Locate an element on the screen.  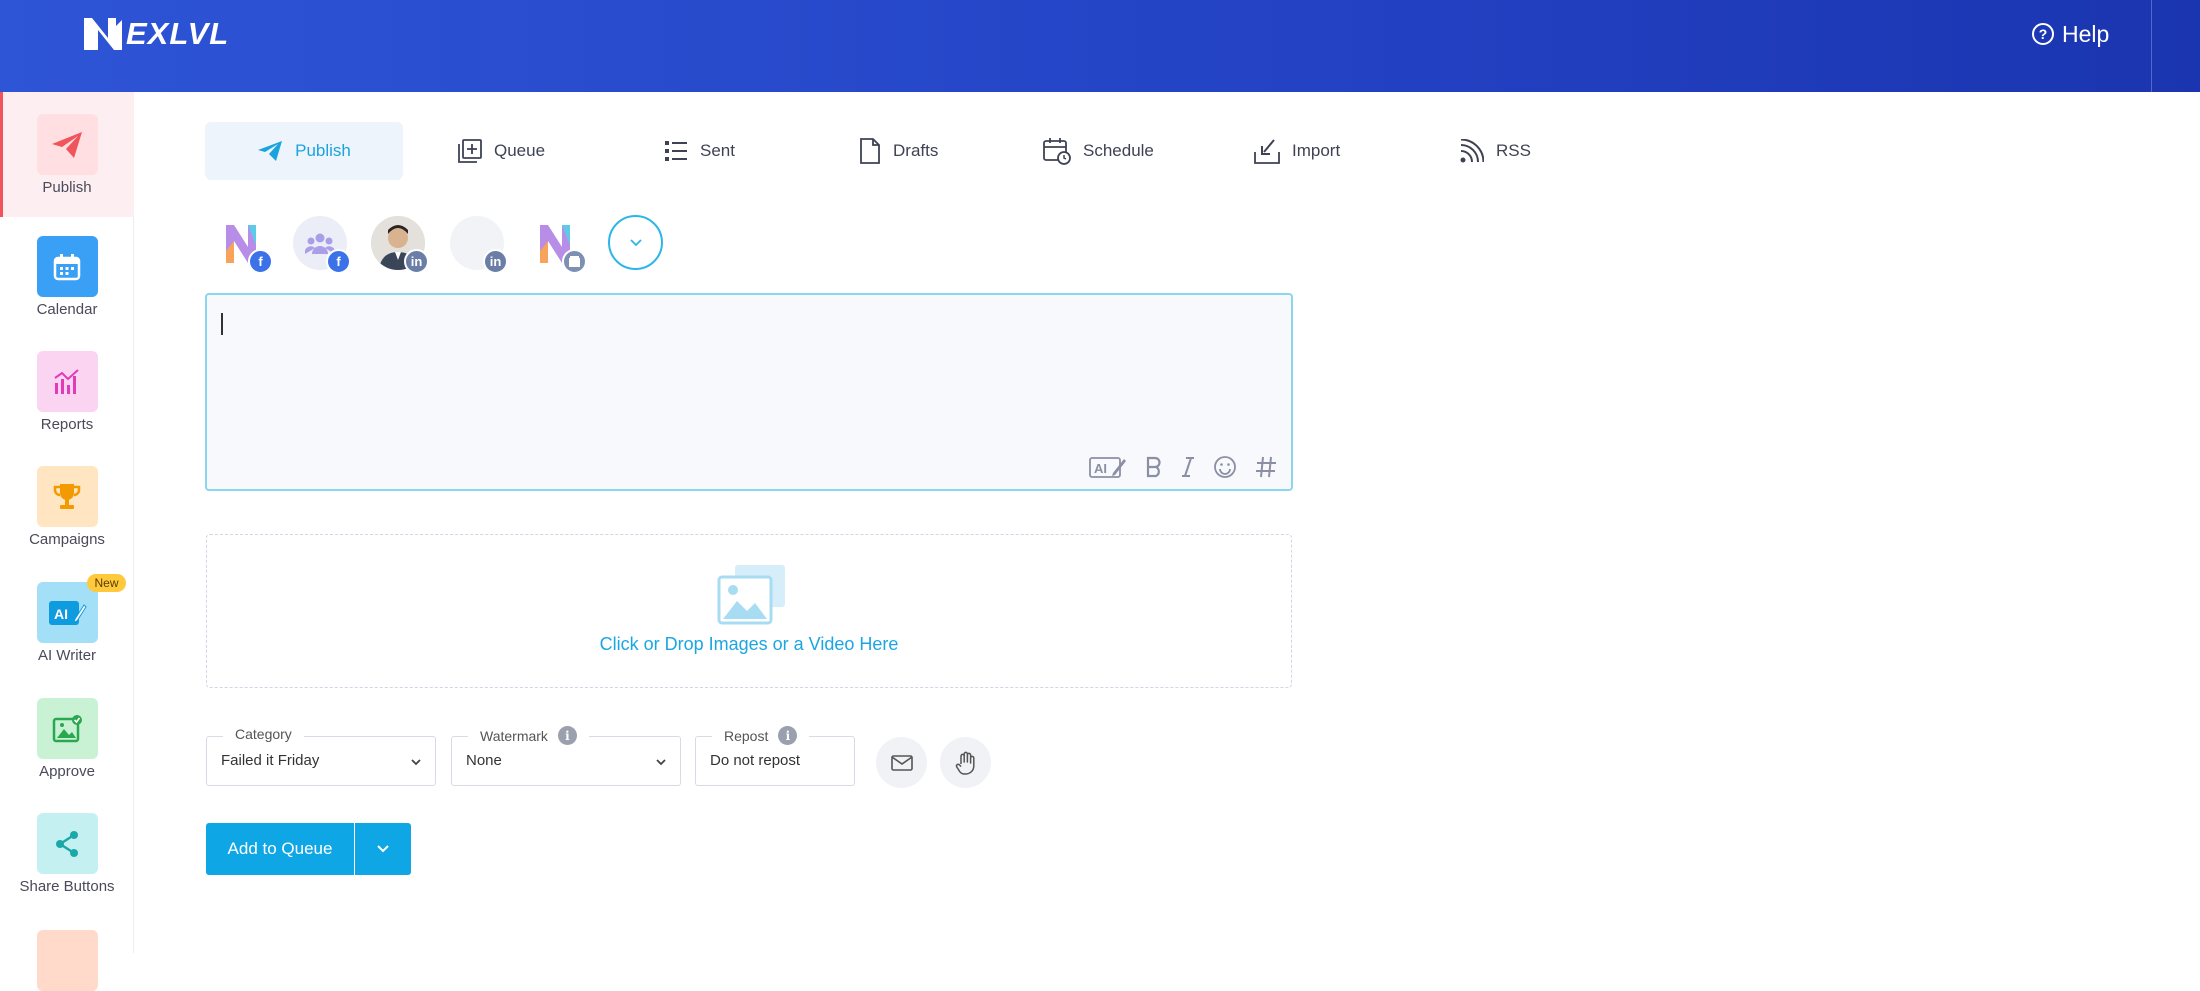
tab-drafts: Drafts is located at coordinates (898, 151).